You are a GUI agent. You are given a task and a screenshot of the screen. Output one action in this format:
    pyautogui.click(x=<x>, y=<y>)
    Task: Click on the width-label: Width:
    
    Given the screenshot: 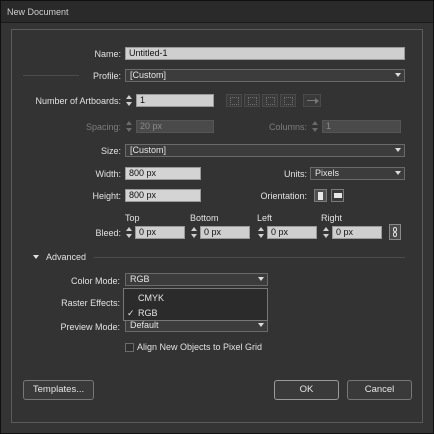 What is the action you would take?
    pyautogui.click(x=108, y=174)
    